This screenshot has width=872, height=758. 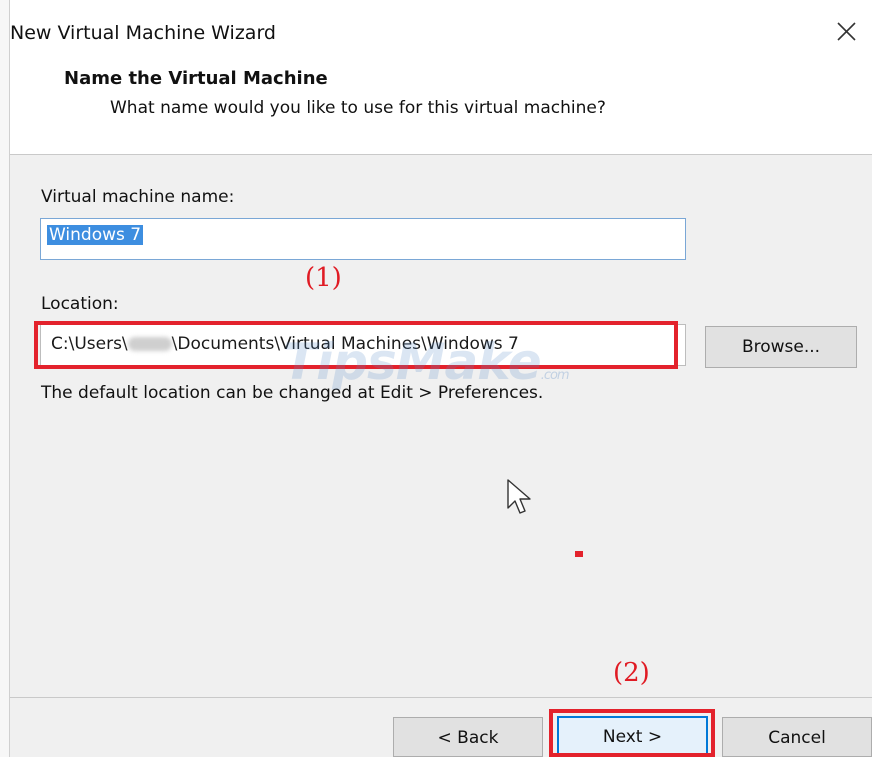 What do you see at coordinates (5, 378) in the screenshot?
I see `window-left-edge` at bounding box center [5, 378].